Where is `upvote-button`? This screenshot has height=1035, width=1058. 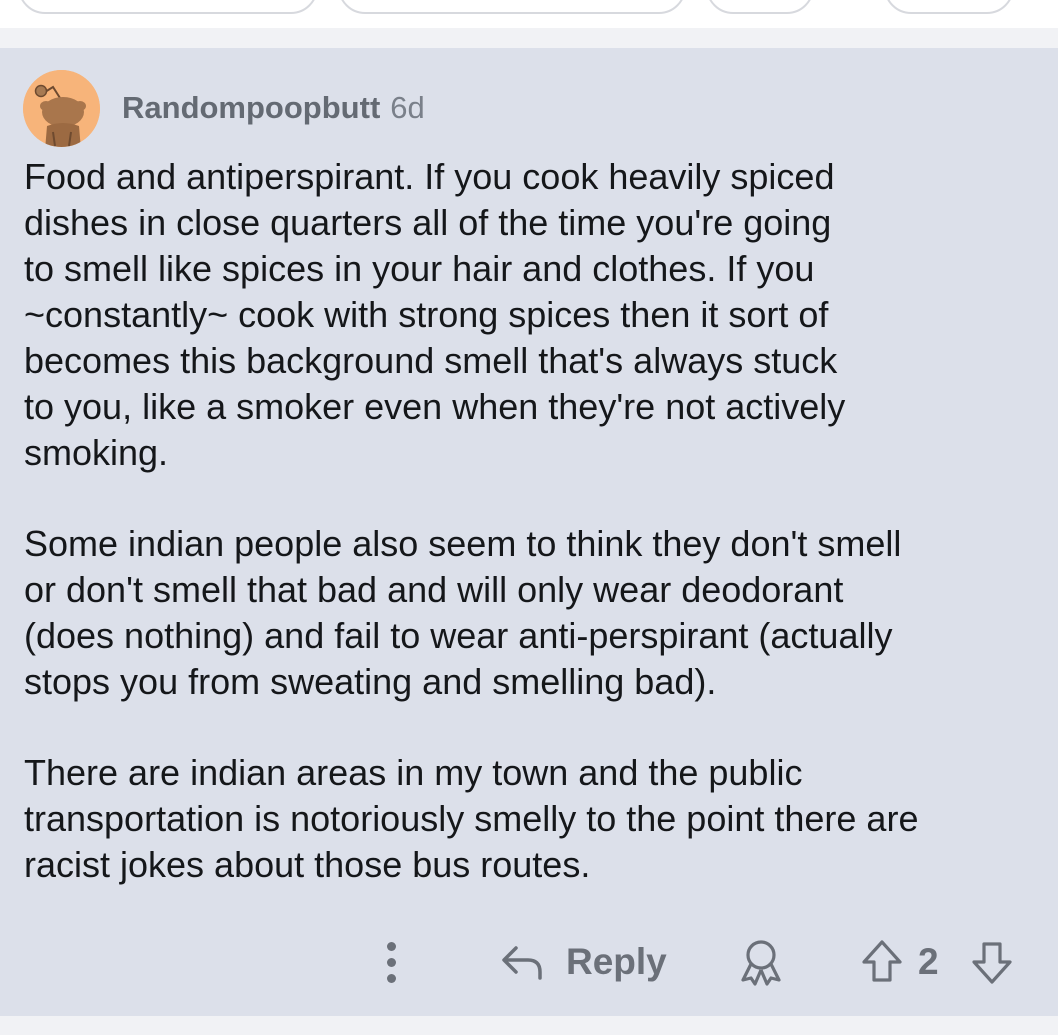 upvote-button is located at coordinates (882, 962).